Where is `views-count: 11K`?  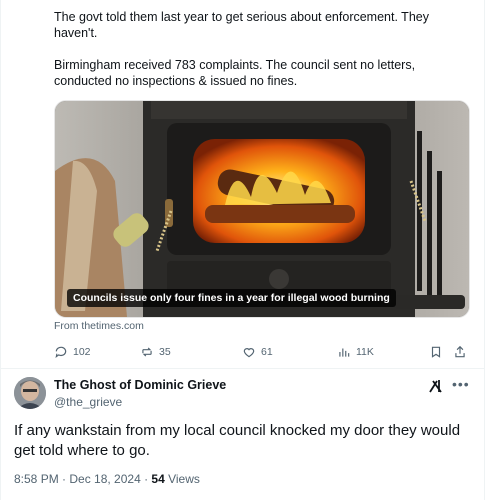
views-count: 11K is located at coordinates (365, 352).